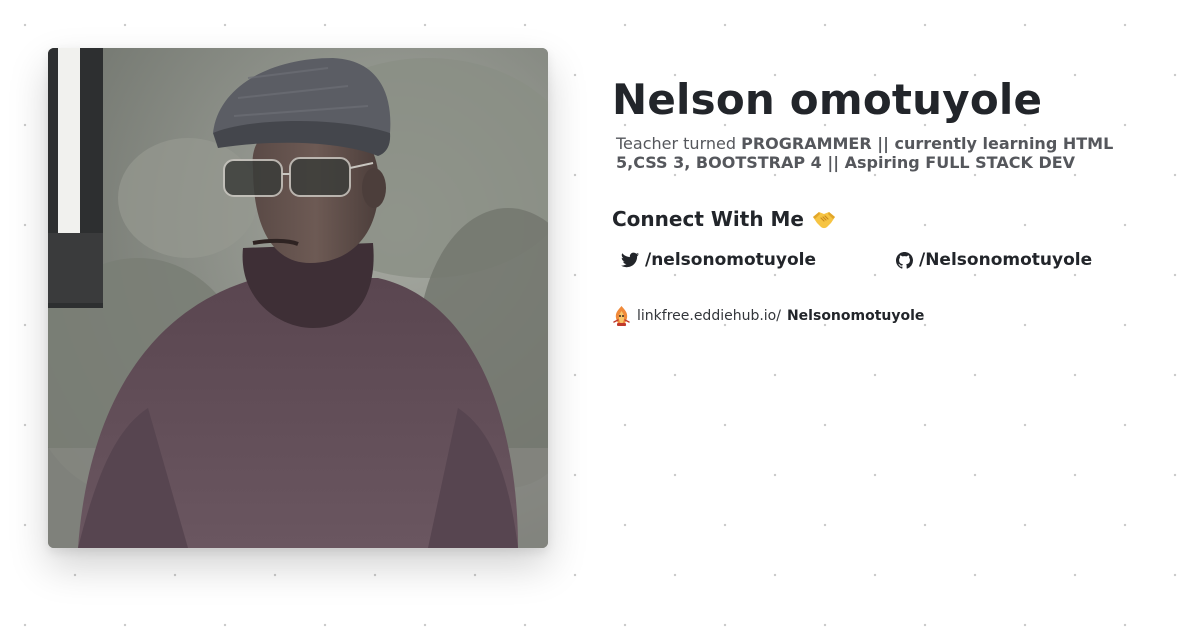 This screenshot has width=1200, height=627. What do you see at coordinates (621, 316) in the screenshot?
I see `linkfree-logo-icon` at bounding box center [621, 316].